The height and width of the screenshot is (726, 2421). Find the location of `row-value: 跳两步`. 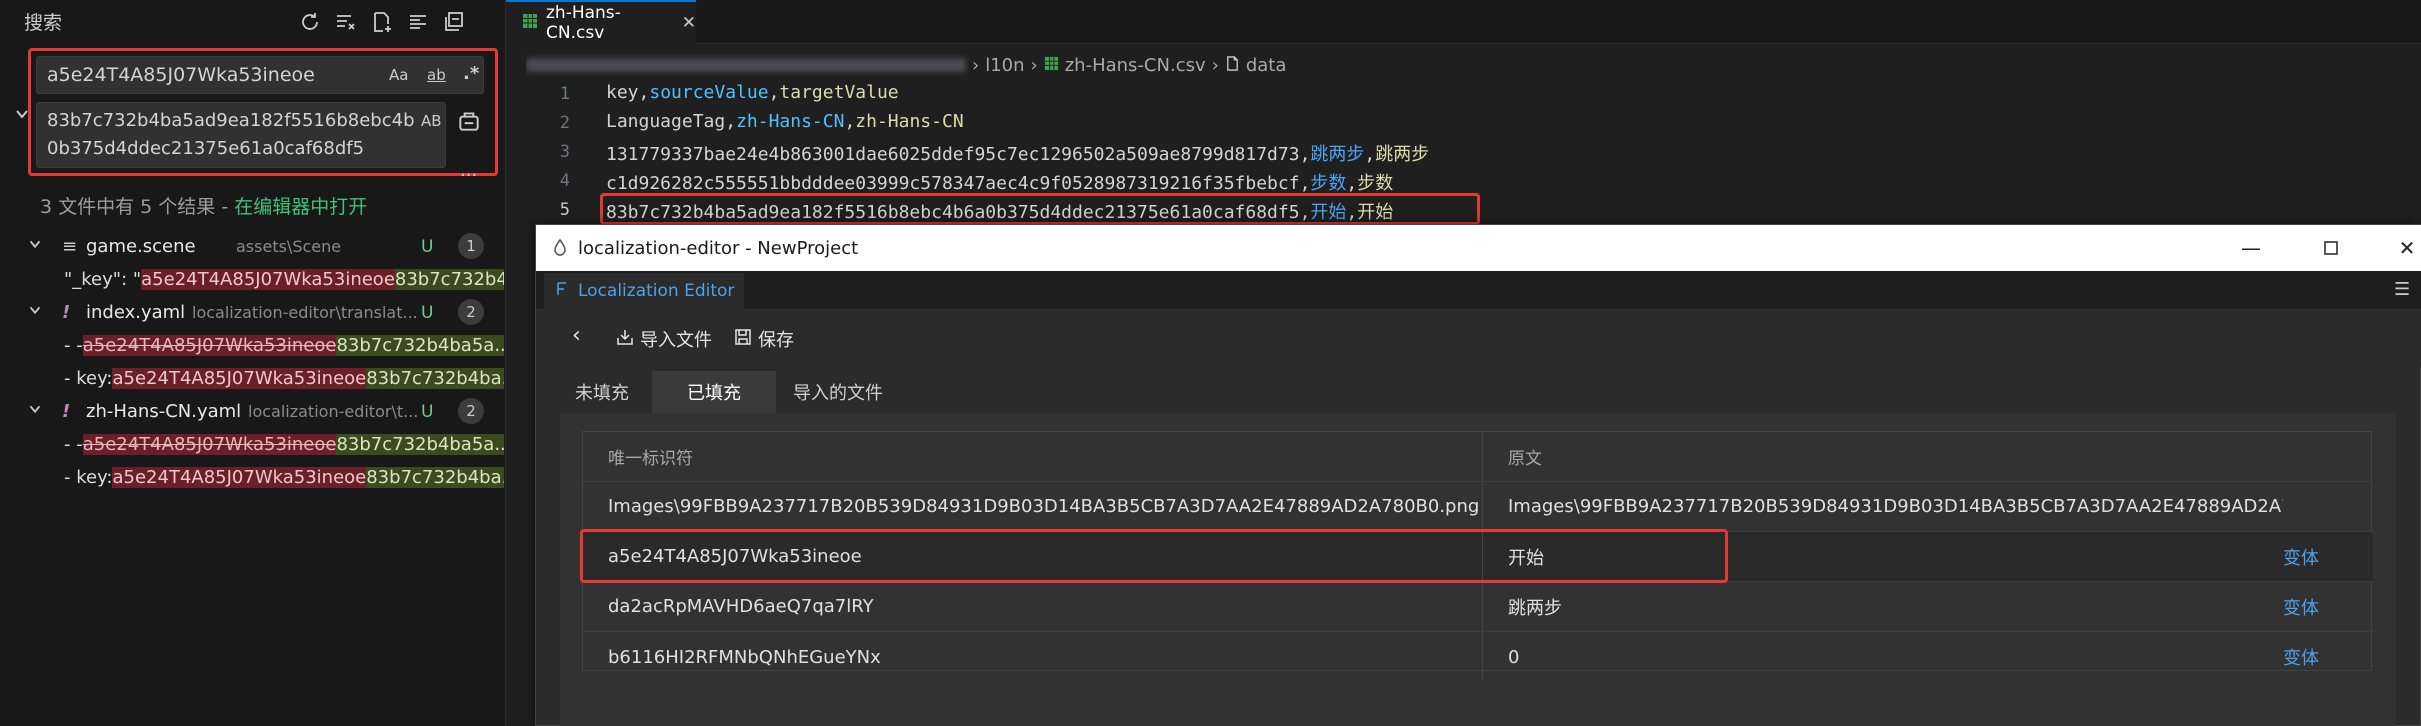

row-value: 跳两步 is located at coordinates (1535, 608).